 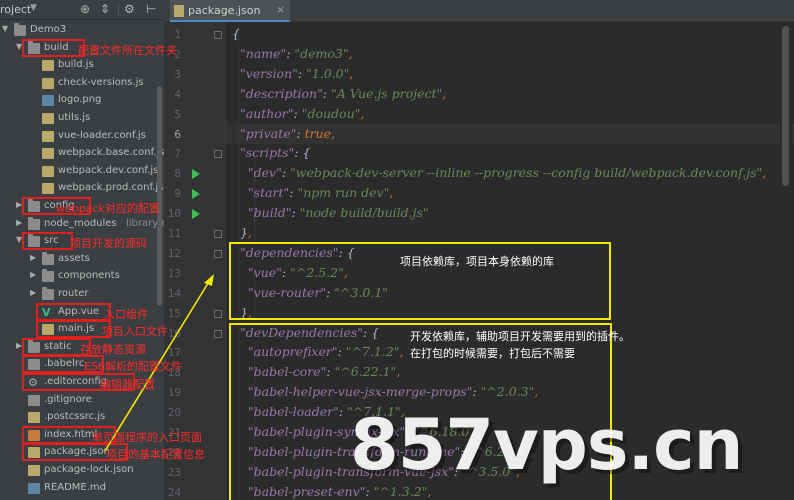 I want to click on tree-item-label: check-versions.js, so click(x=101, y=82).